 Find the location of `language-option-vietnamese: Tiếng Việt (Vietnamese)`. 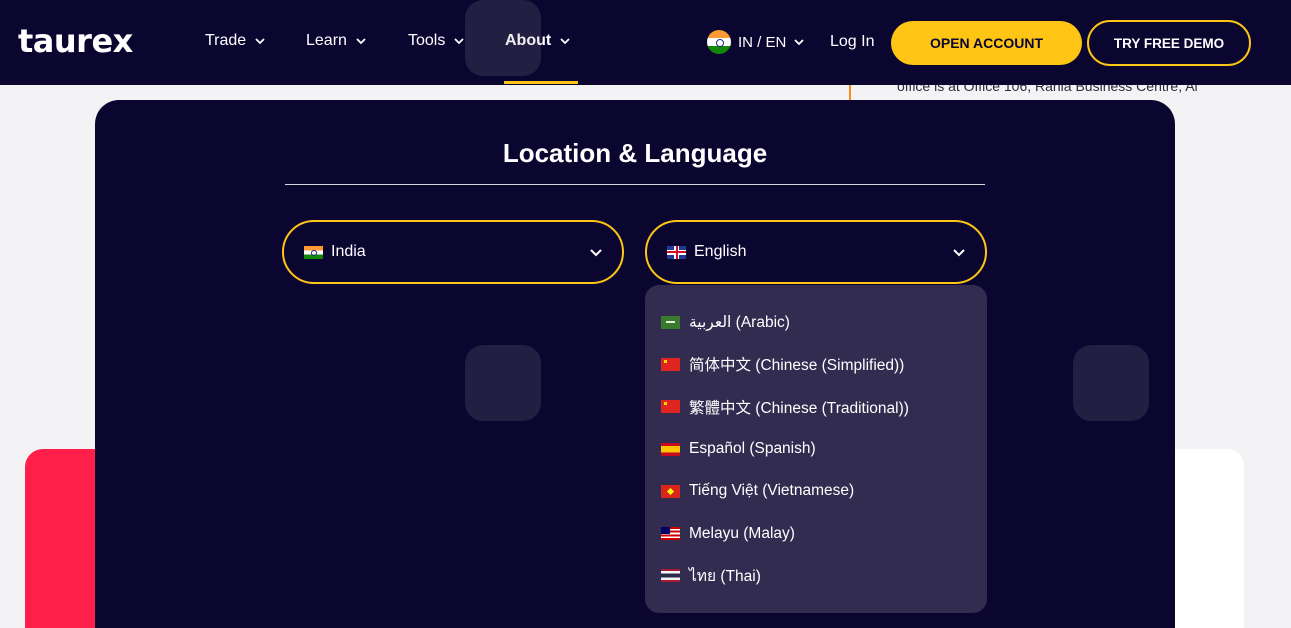

language-option-vietnamese: Tiếng Việt (Vietnamese) is located at coordinates (816, 491).